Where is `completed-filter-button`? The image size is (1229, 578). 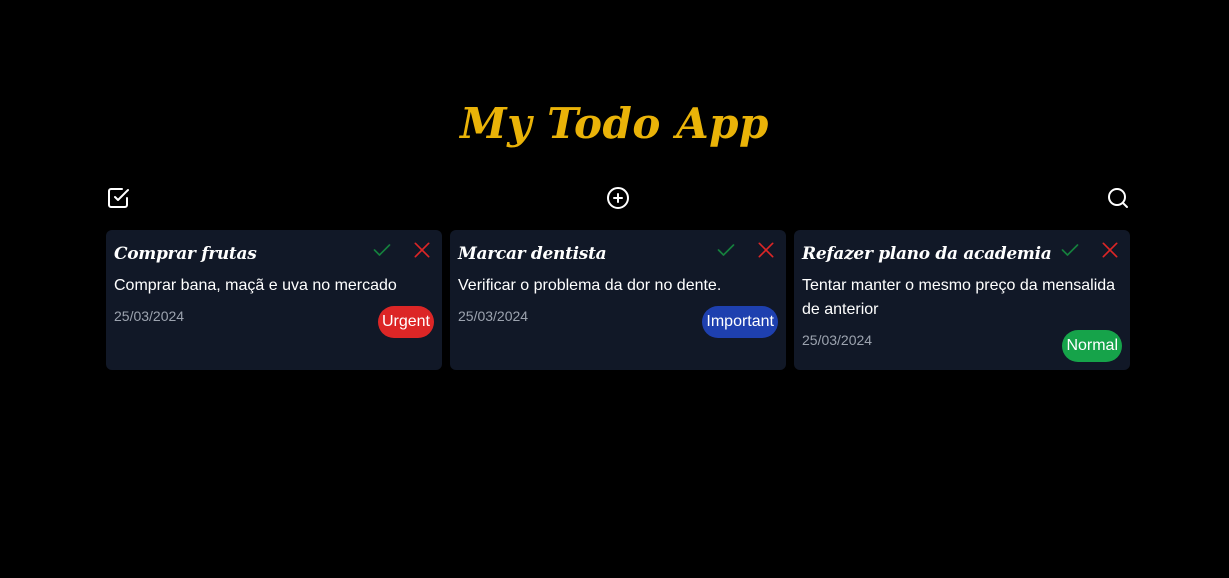
completed-filter-button is located at coordinates (118, 198).